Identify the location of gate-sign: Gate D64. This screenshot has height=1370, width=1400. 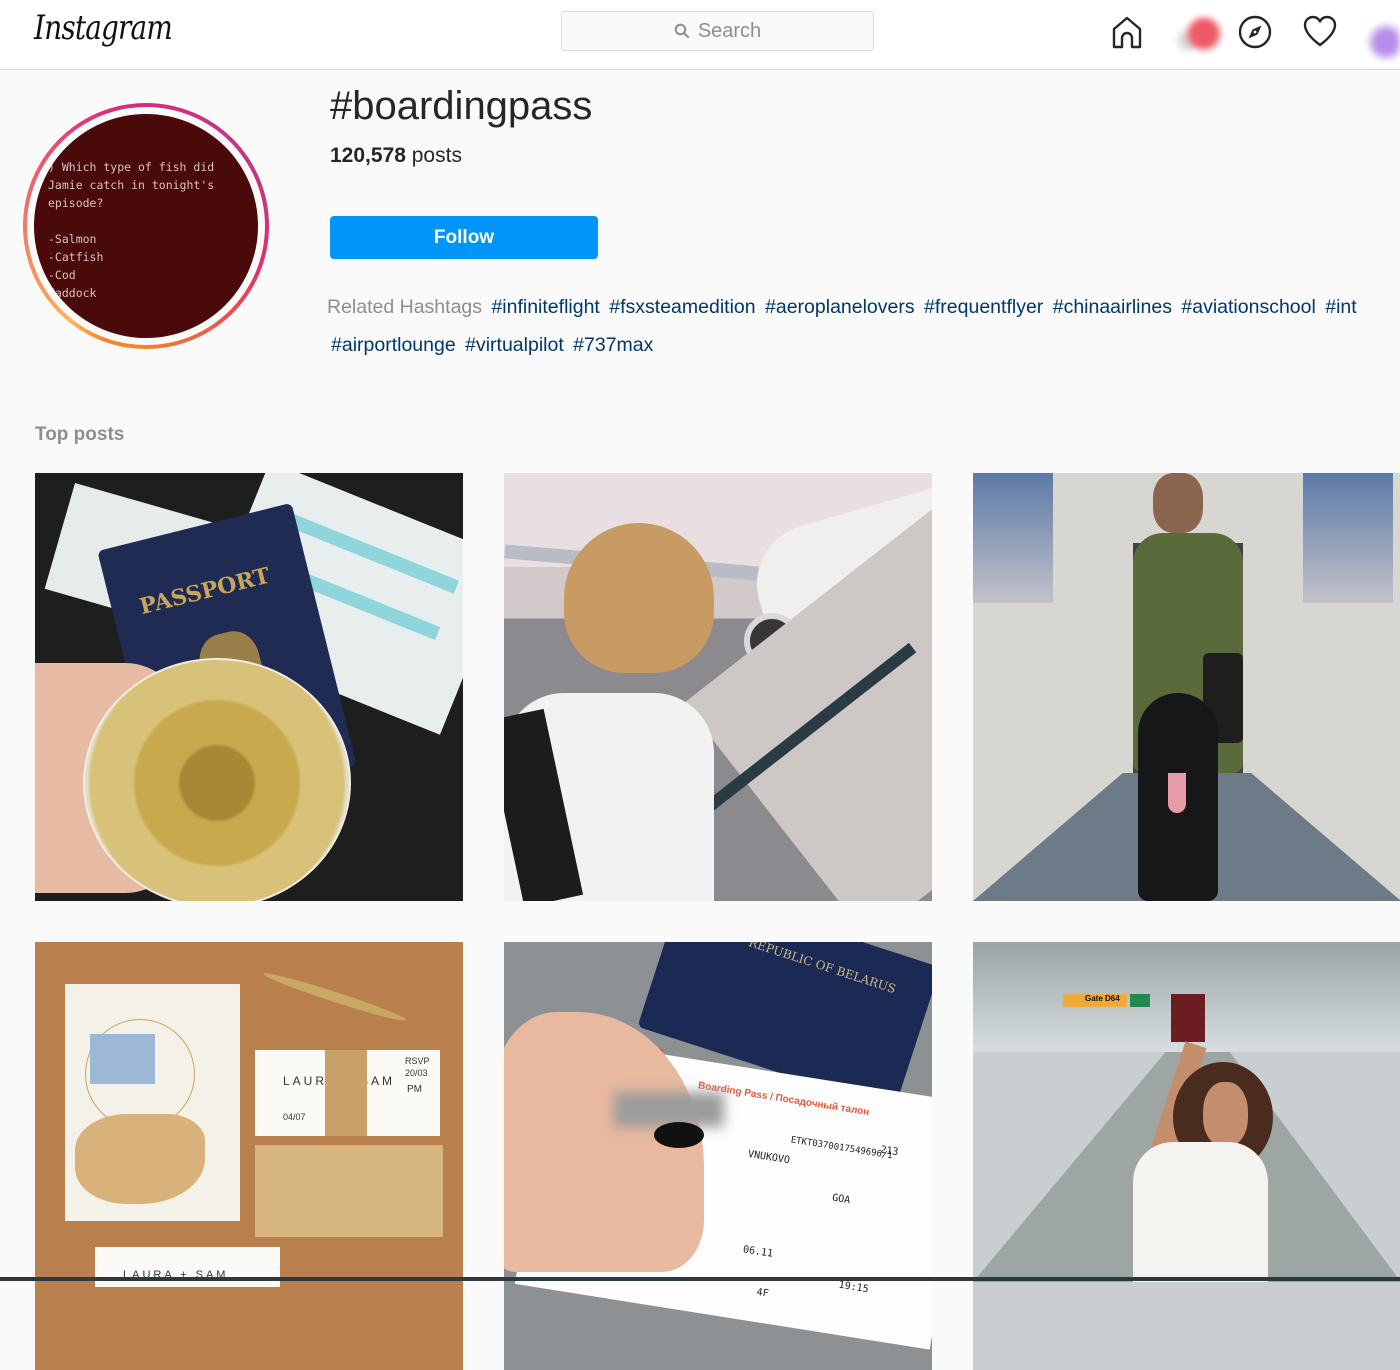
(1095, 1000).